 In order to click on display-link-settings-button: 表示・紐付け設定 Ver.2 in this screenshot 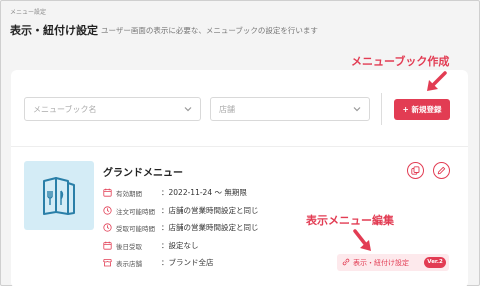, I will do `click(393, 262)`.